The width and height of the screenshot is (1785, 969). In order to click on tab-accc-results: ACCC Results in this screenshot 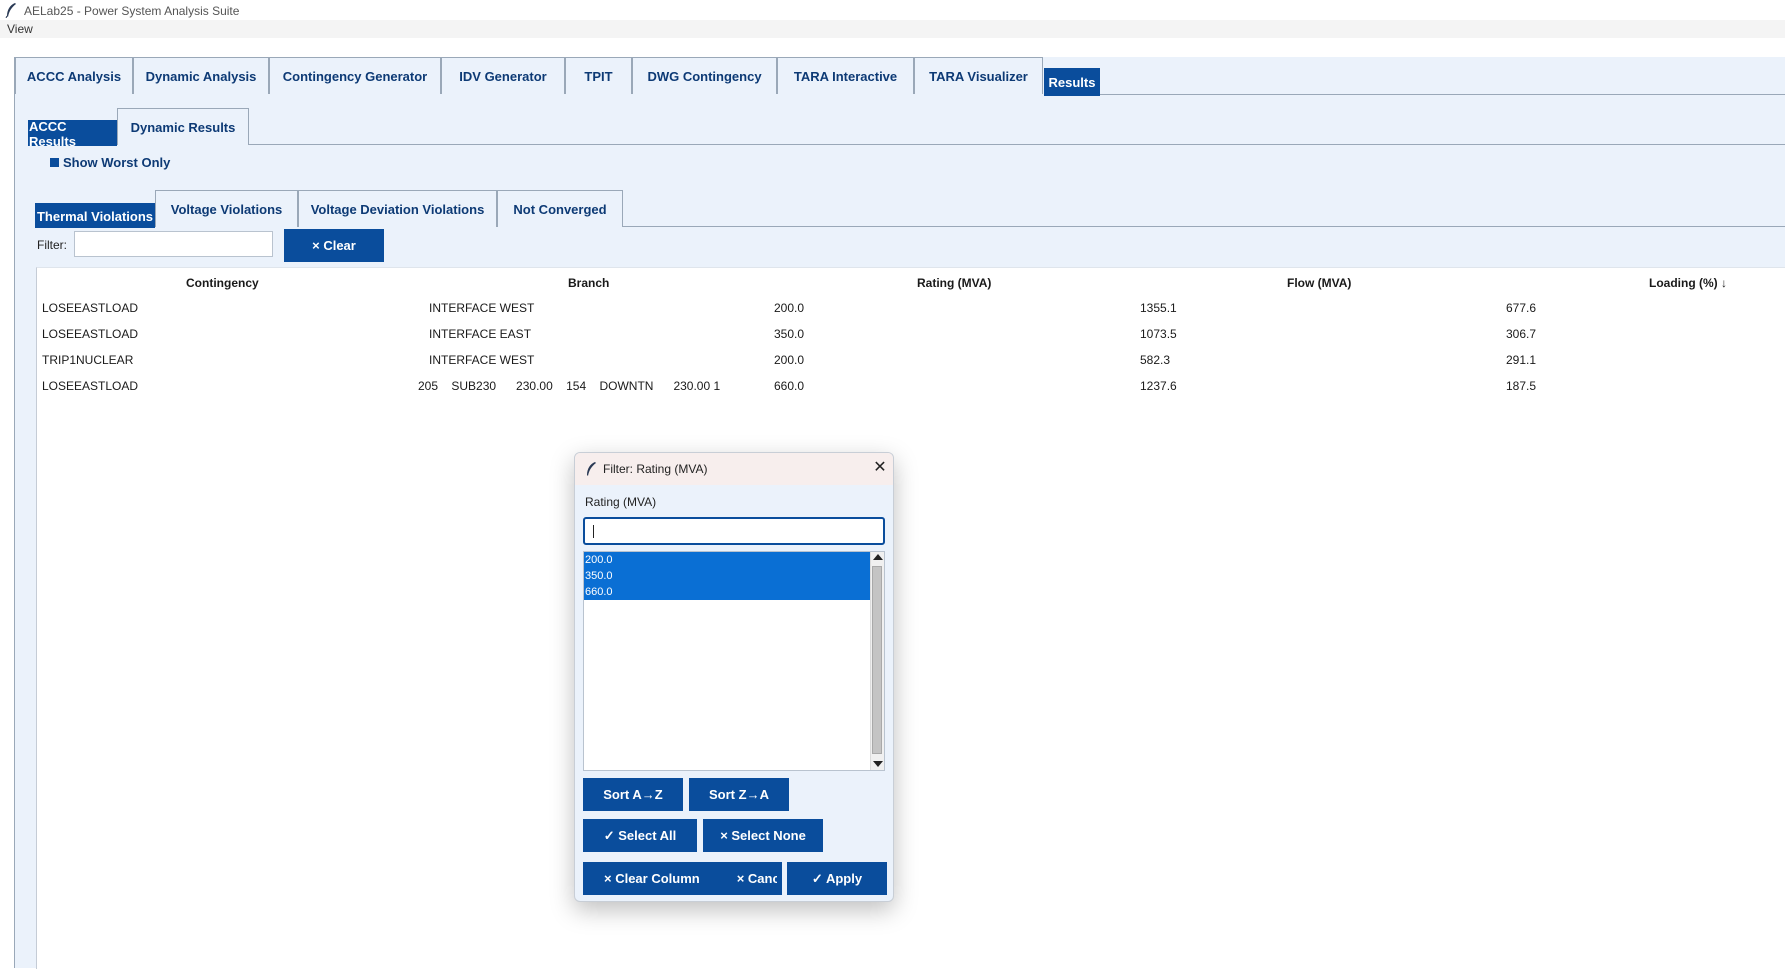, I will do `click(72, 134)`.